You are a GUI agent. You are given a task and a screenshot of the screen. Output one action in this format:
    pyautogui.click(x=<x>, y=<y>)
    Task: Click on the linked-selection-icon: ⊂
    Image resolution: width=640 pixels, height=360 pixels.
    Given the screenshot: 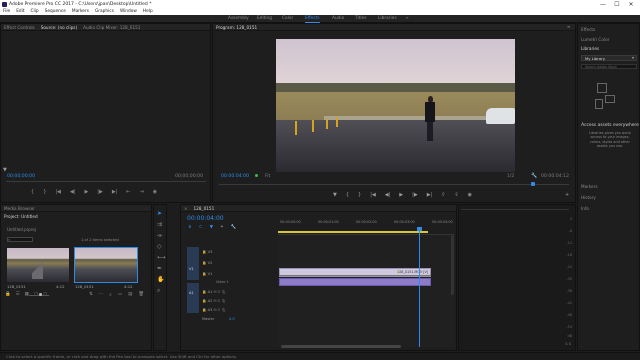 What is the action you would take?
    pyautogui.click(x=201, y=227)
    